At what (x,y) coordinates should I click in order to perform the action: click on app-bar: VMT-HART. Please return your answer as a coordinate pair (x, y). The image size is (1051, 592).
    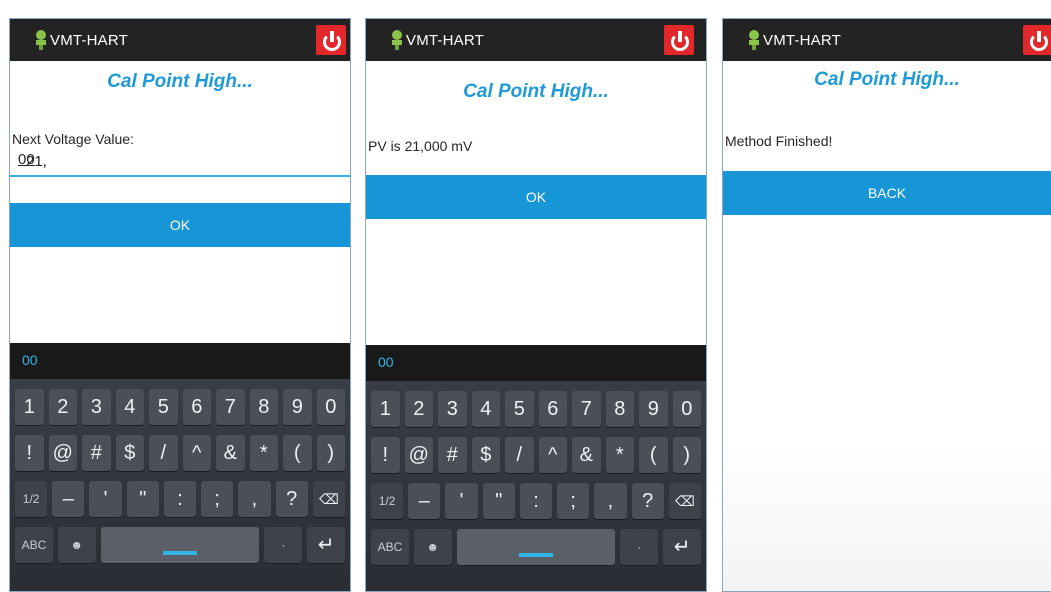
    Looking at the image, I should click on (536, 40).